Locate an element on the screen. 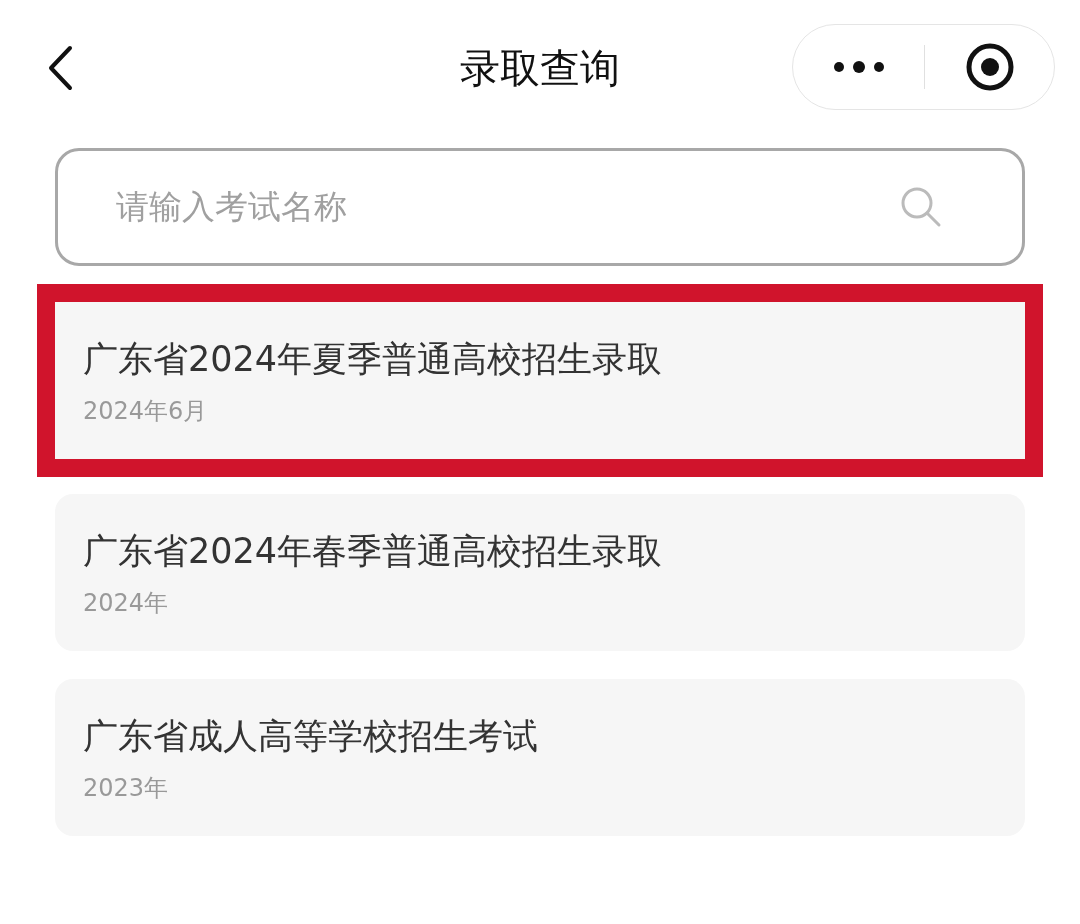  exam-title: 广东省成人高等学校招生考试 is located at coordinates (311, 736).